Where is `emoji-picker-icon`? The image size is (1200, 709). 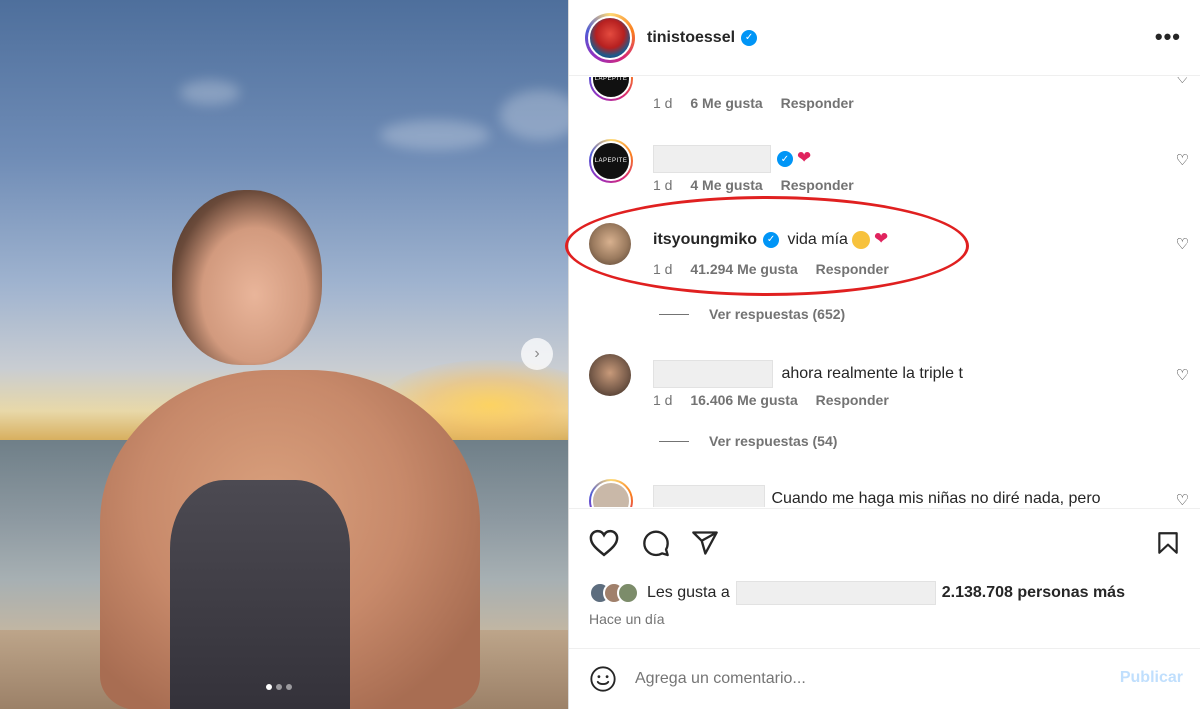
emoji-picker-icon is located at coordinates (603, 679).